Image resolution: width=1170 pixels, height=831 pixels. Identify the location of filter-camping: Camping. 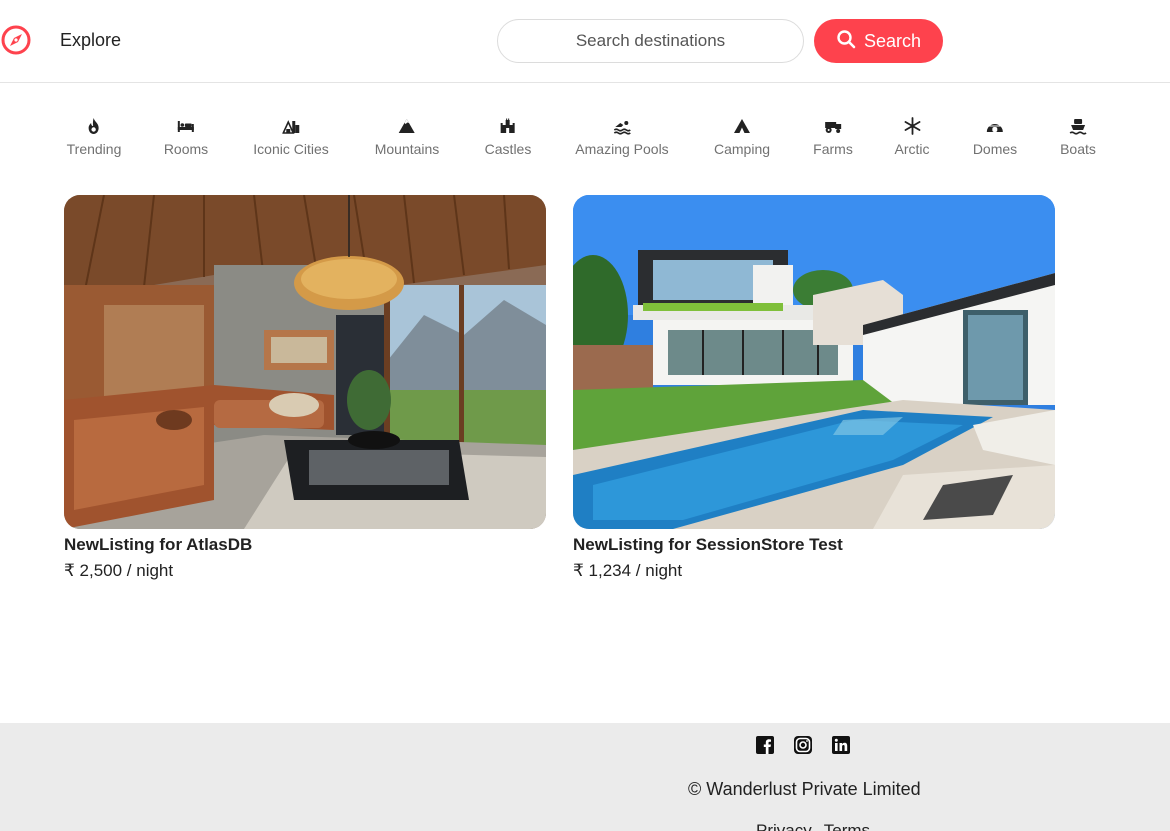
(742, 136).